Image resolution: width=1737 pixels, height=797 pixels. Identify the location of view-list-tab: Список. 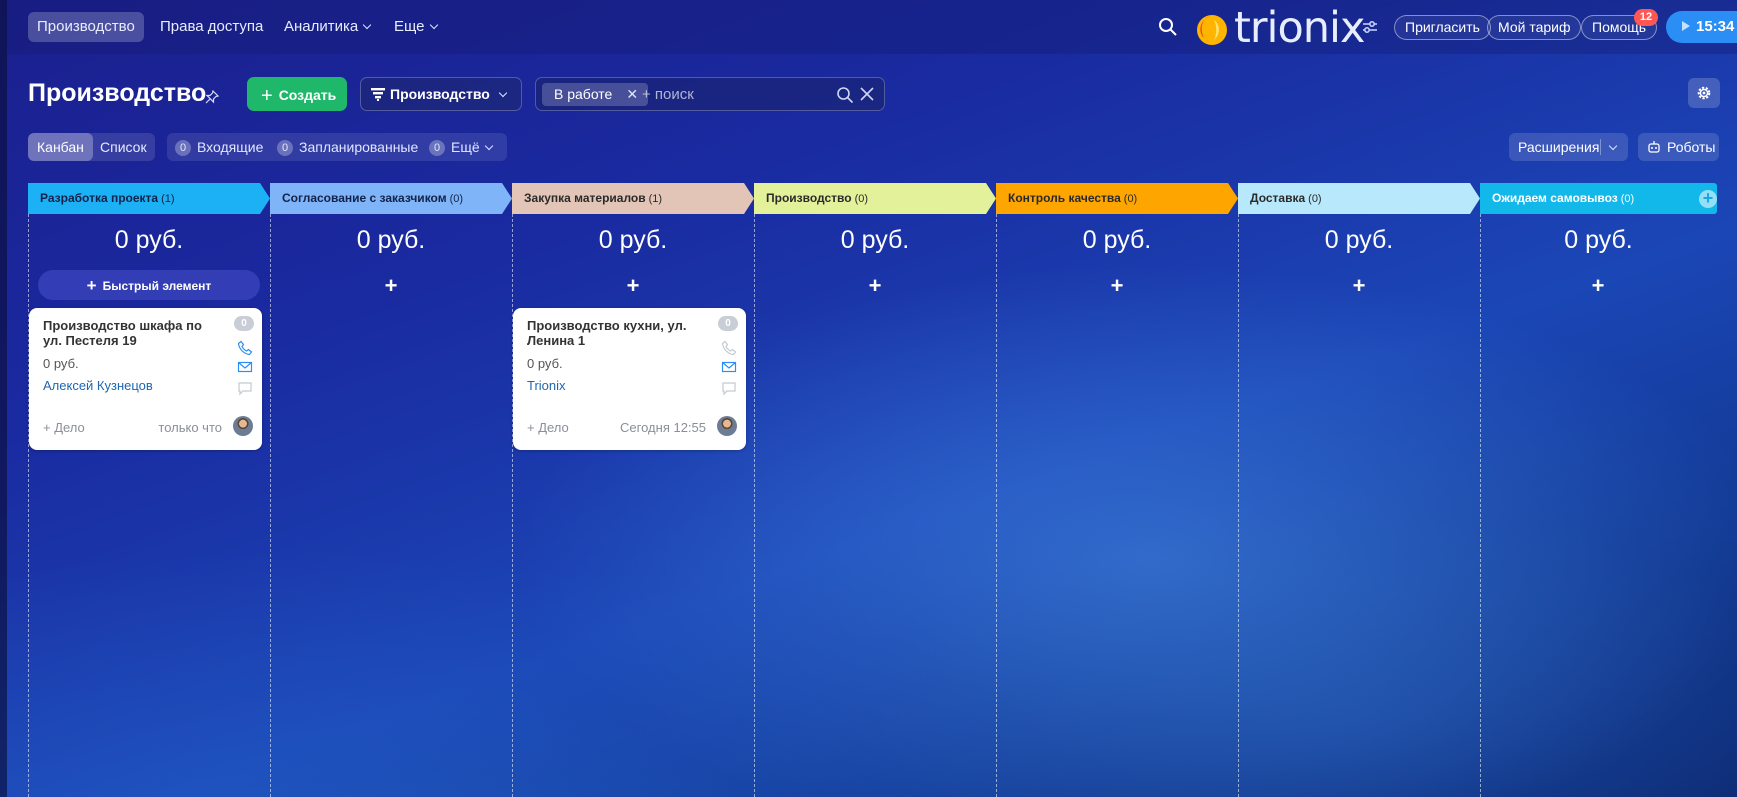
(123, 147).